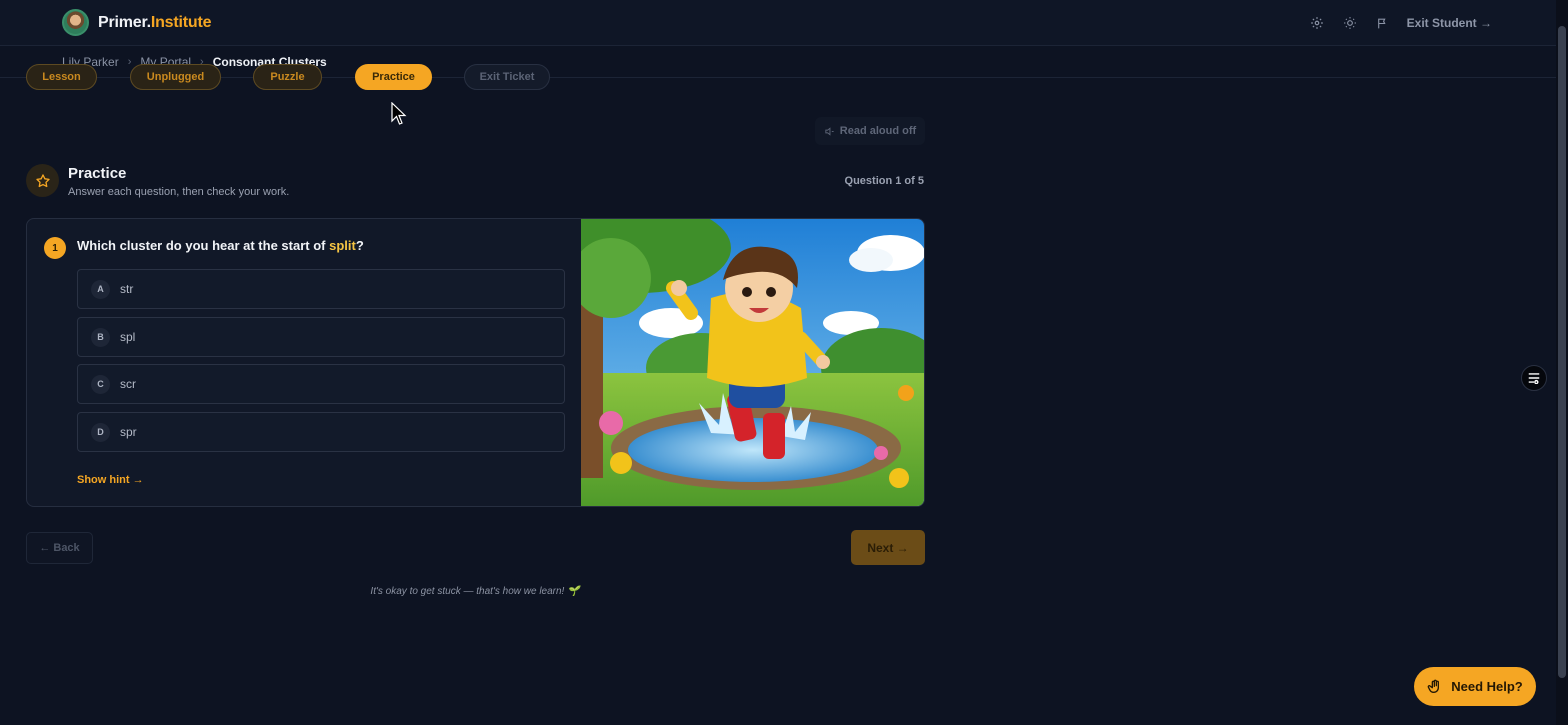  I want to click on show-hint-link: Show hint →, so click(110, 480).